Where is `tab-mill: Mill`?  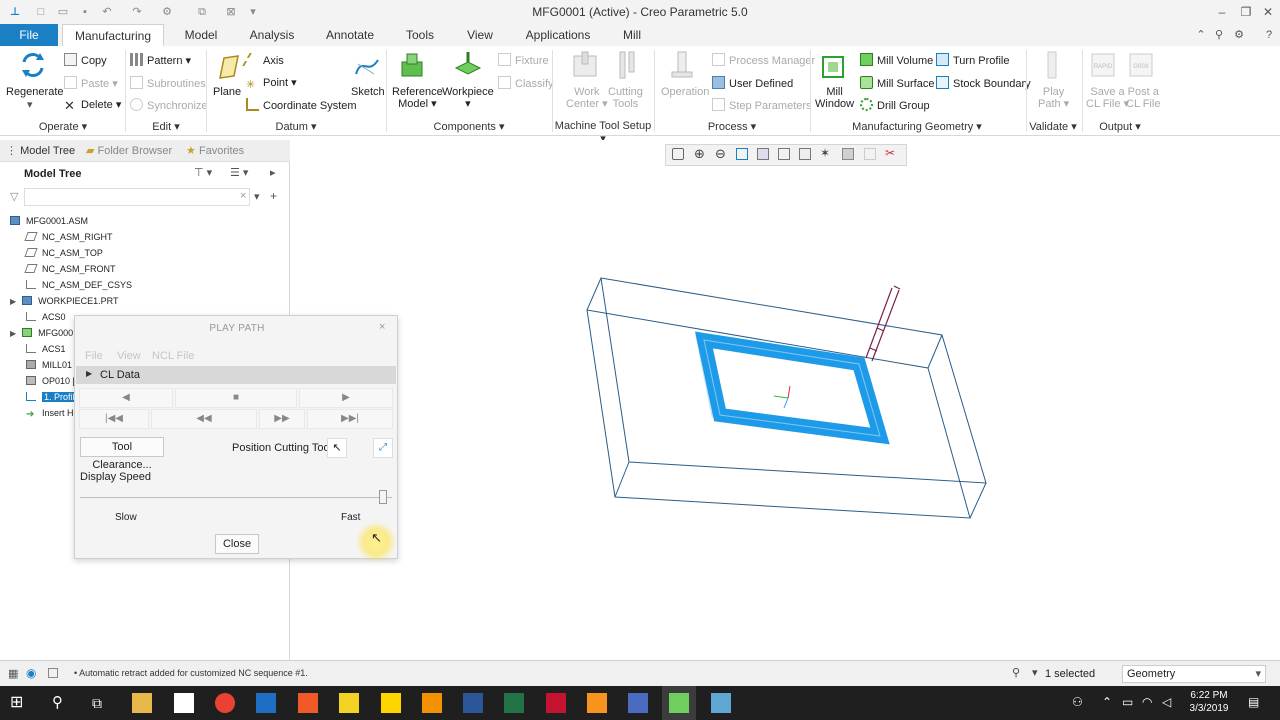 tab-mill: Mill is located at coordinates (632, 35).